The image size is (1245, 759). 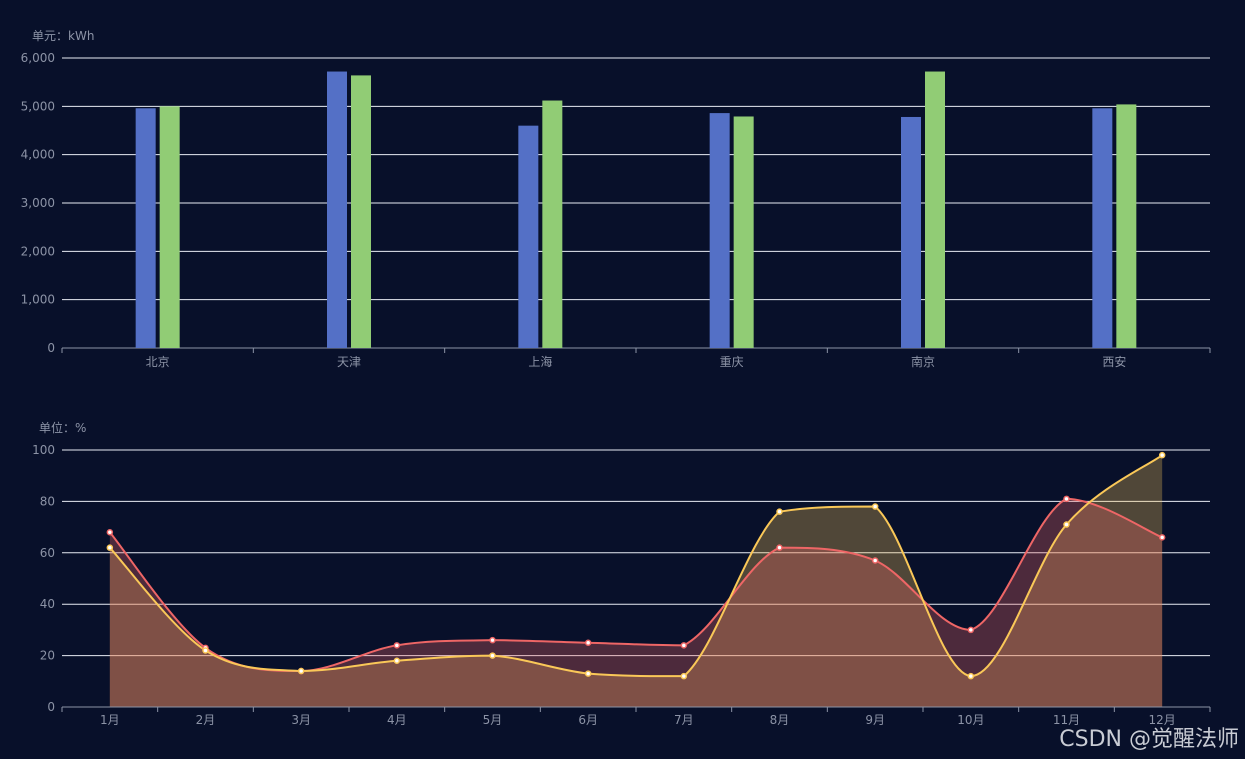 I want to click on area-x-tick-label: 6月, so click(x=588, y=720).